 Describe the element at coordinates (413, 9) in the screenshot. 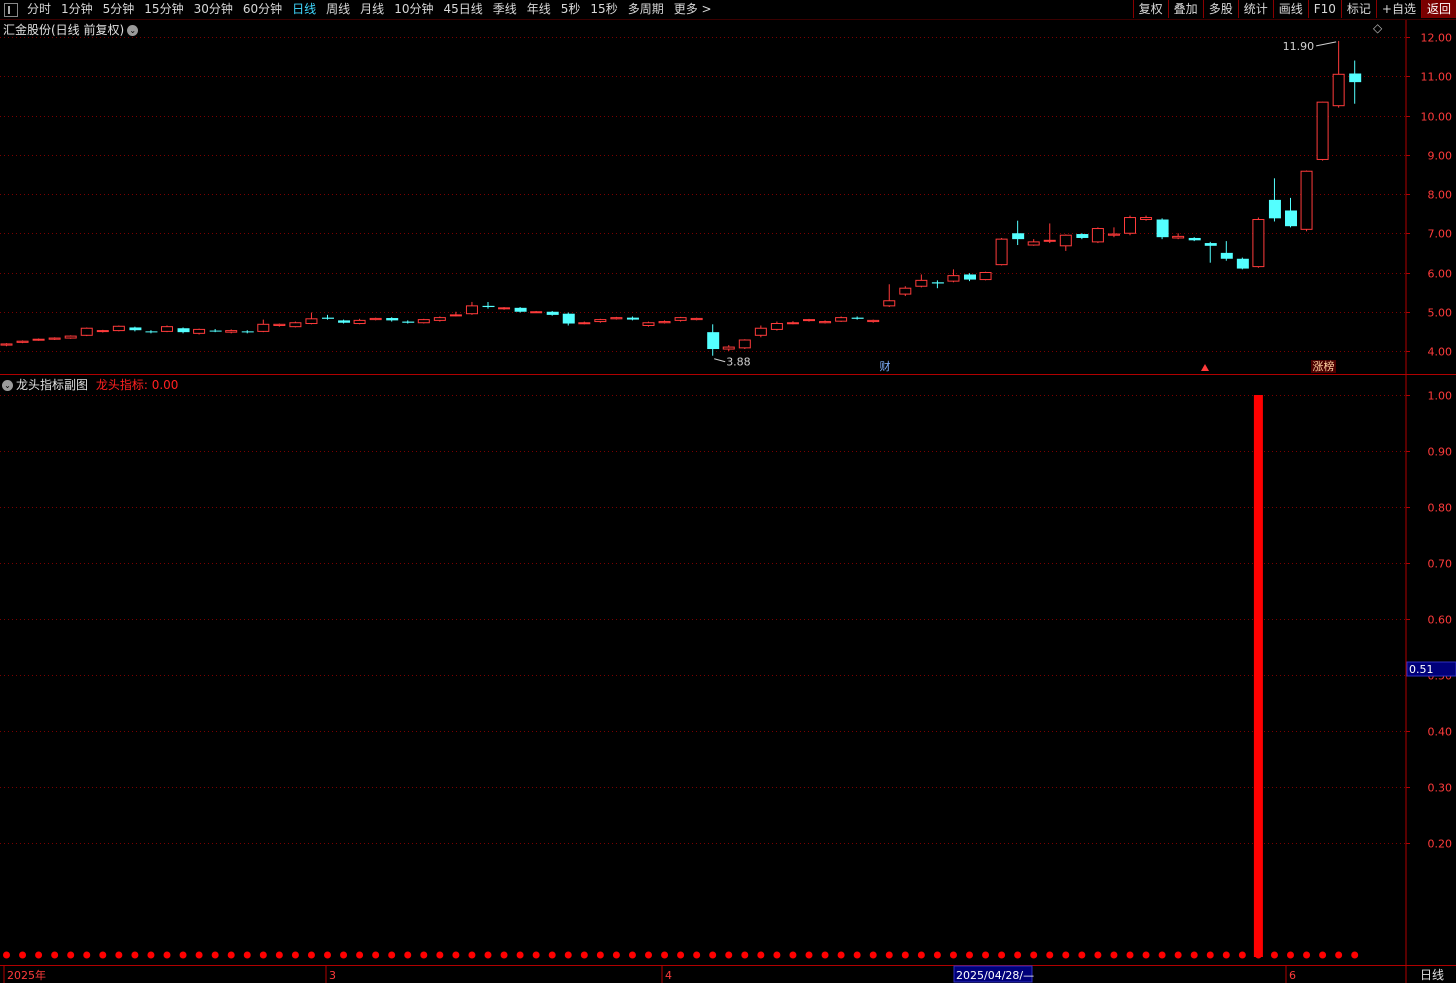

I see `period-tab: 10分钟` at that location.